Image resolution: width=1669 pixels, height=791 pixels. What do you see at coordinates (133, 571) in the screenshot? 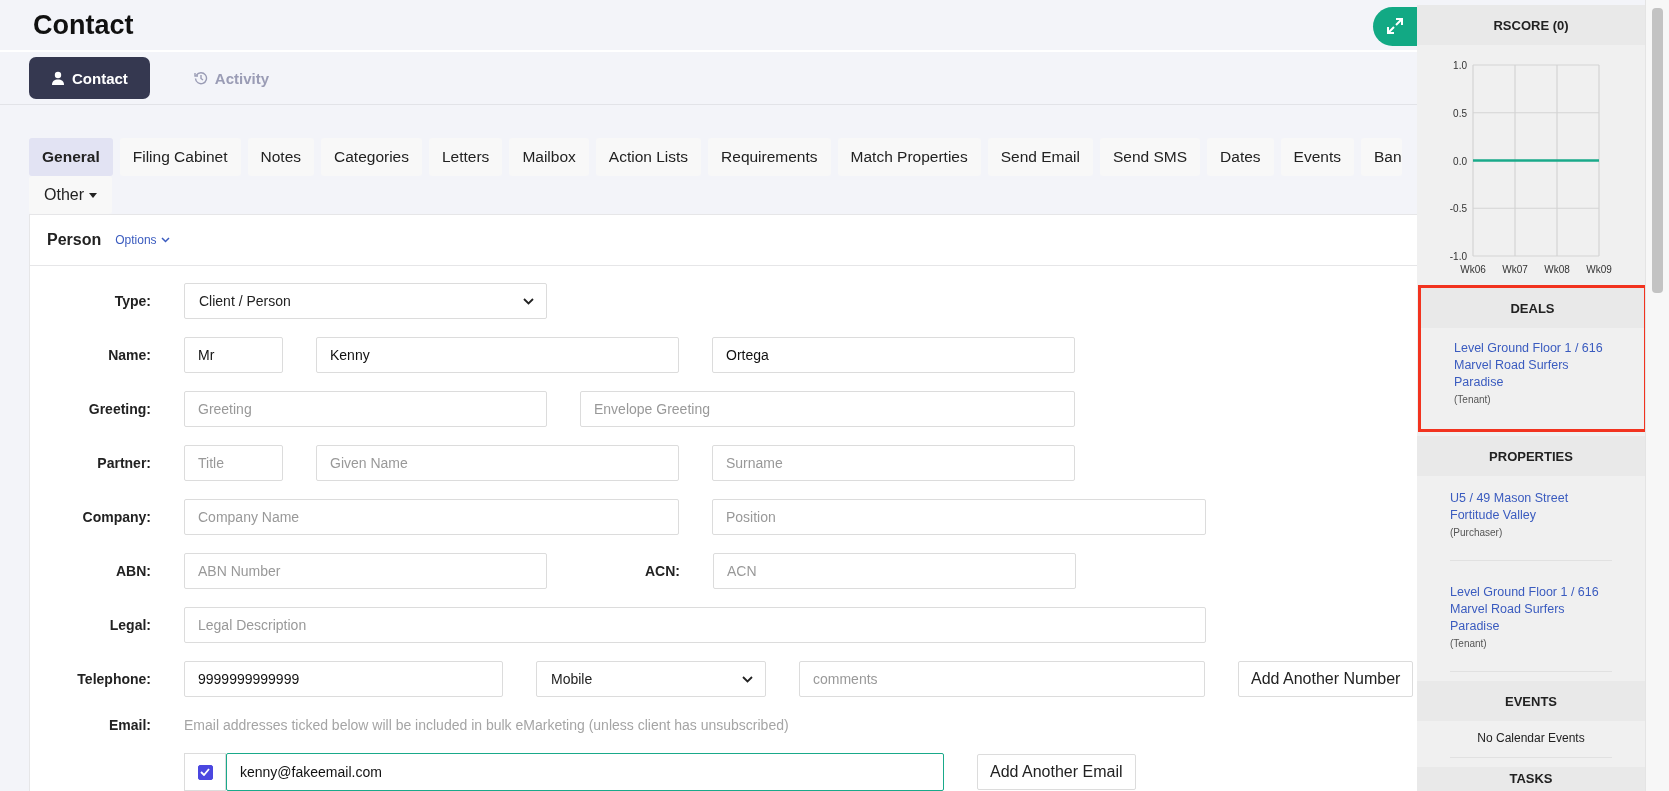
I see `field-label: ABN:` at bounding box center [133, 571].